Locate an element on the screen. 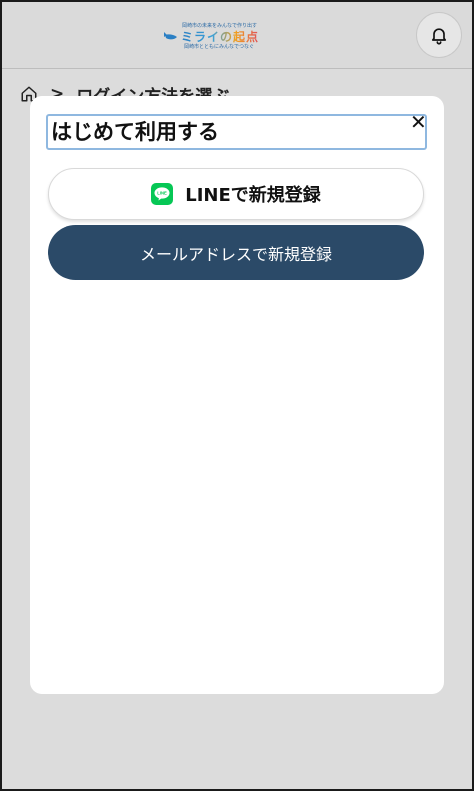 The image size is (474, 791). line-signup-label: LINEで新規登録 is located at coordinates (253, 195).